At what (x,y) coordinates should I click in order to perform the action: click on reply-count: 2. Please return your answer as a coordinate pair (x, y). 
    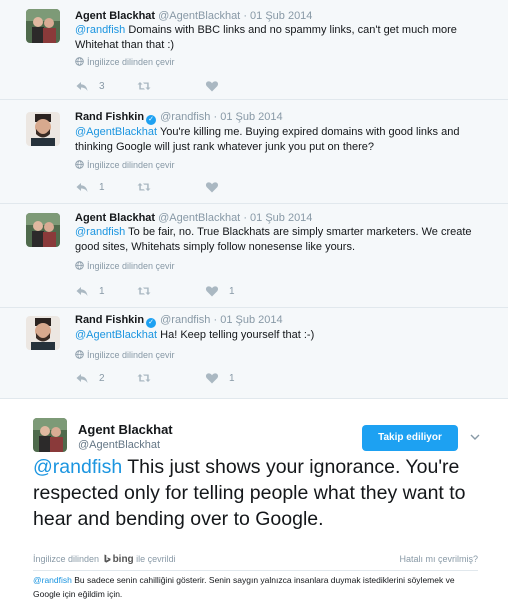
    Looking at the image, I should click on (102, 378).